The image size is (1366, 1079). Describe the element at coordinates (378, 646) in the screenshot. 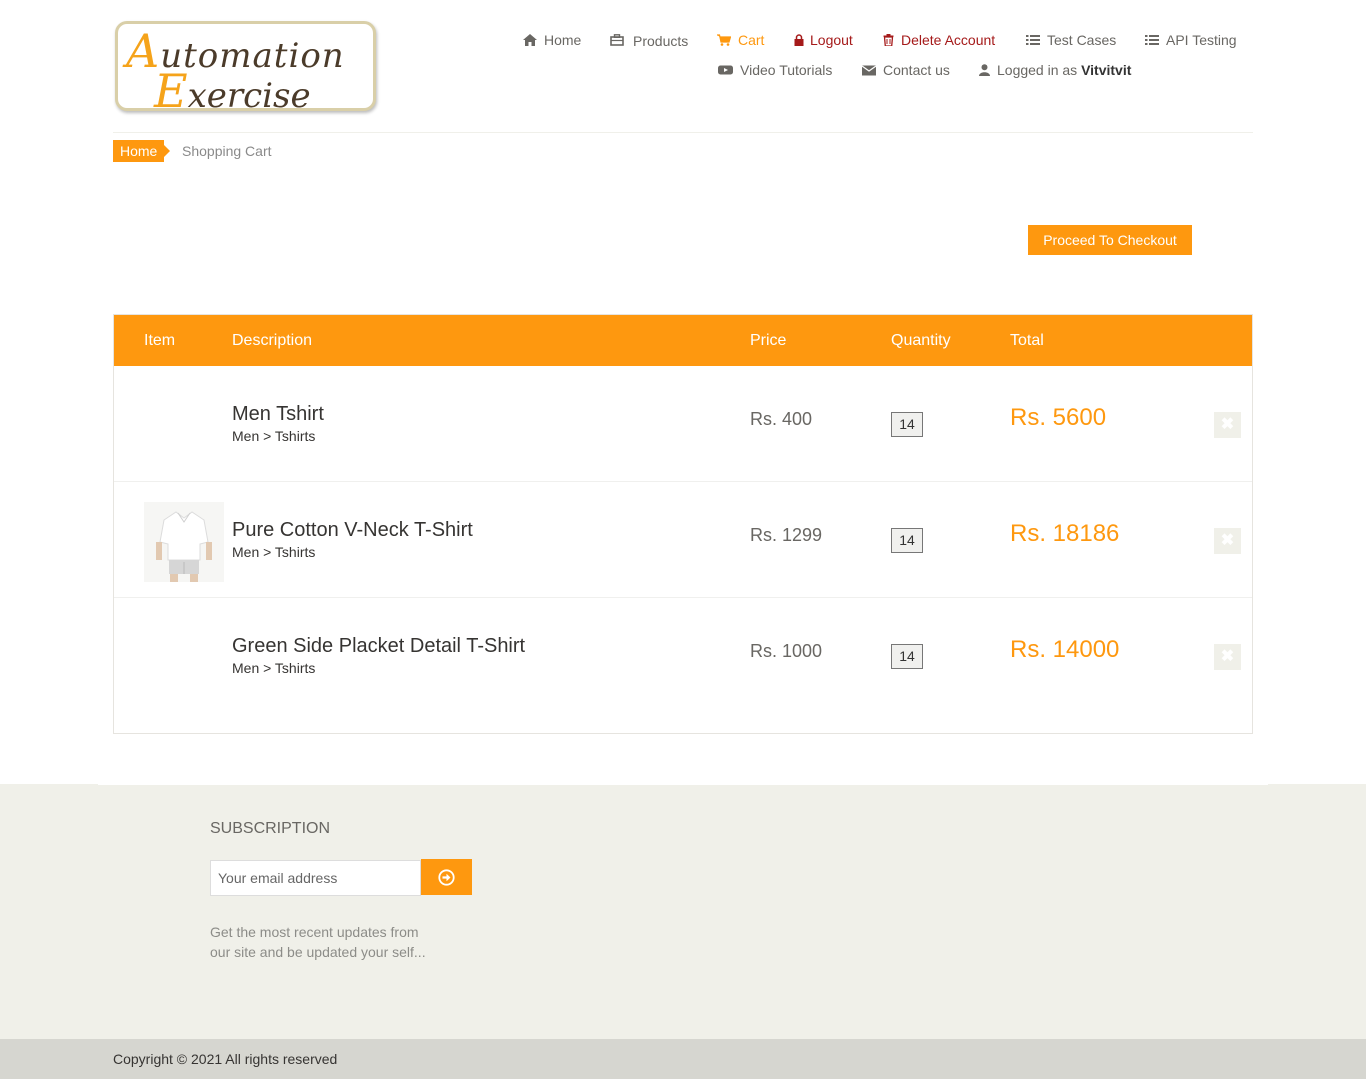

I see `product-name: Green Side Placket Detail T-Shirt` at that location.